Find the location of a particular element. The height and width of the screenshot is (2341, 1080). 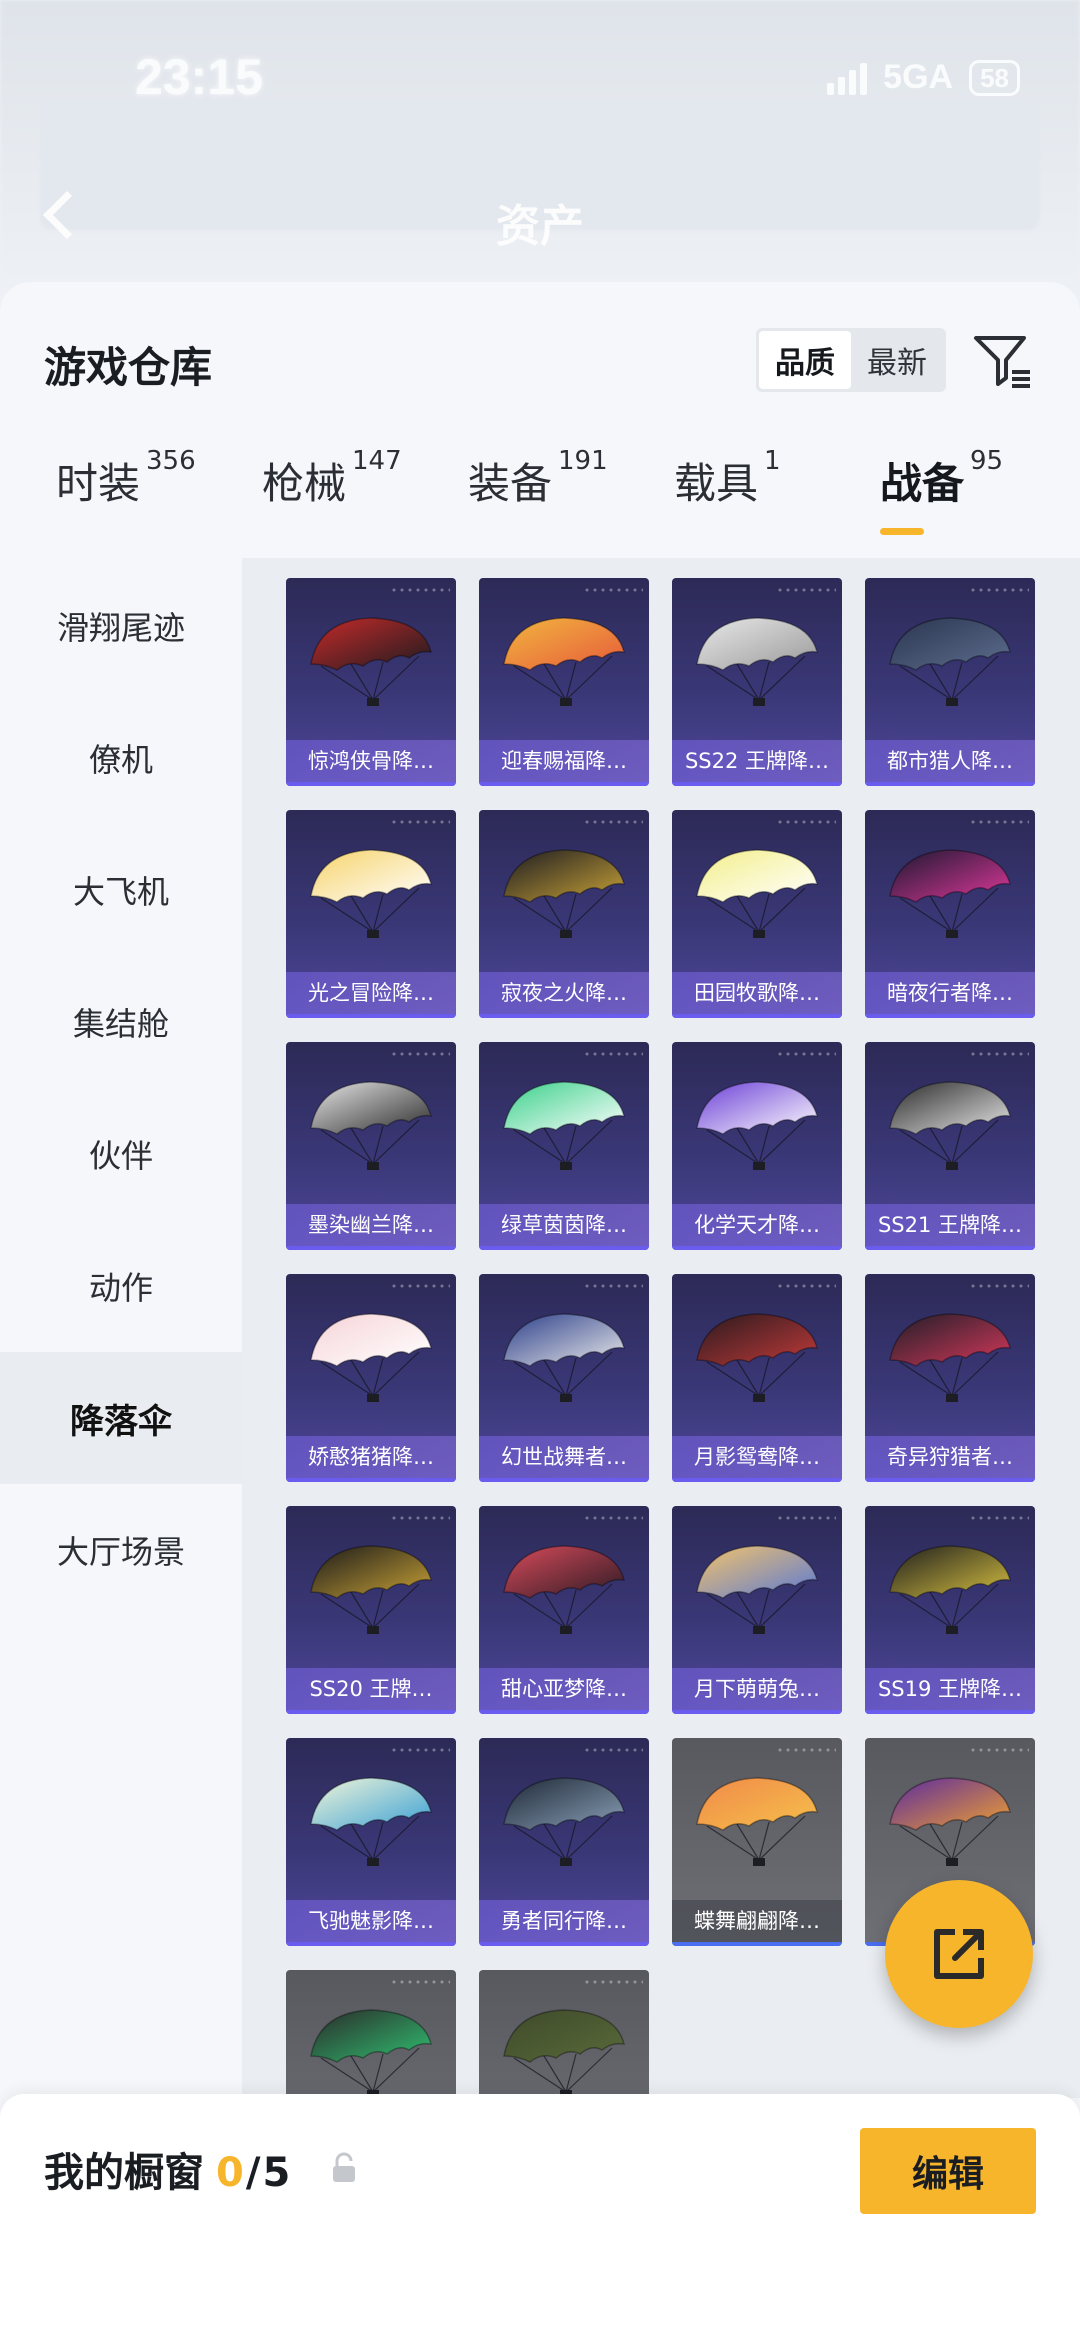

side-item-assembly-pod: 集结舱 is located at coordinates (121, 1022).